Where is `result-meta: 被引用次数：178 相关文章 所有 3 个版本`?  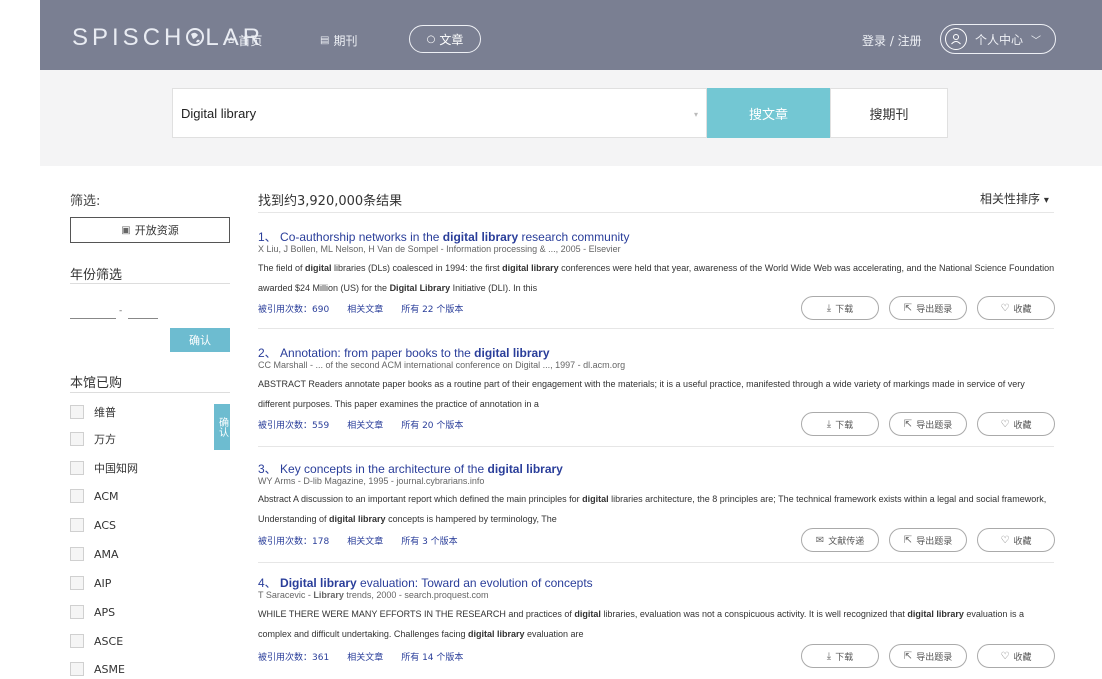
result-meta: 被引用次数：178 相关文章 所有 3 个版本 is located at coordinates (358, 540).